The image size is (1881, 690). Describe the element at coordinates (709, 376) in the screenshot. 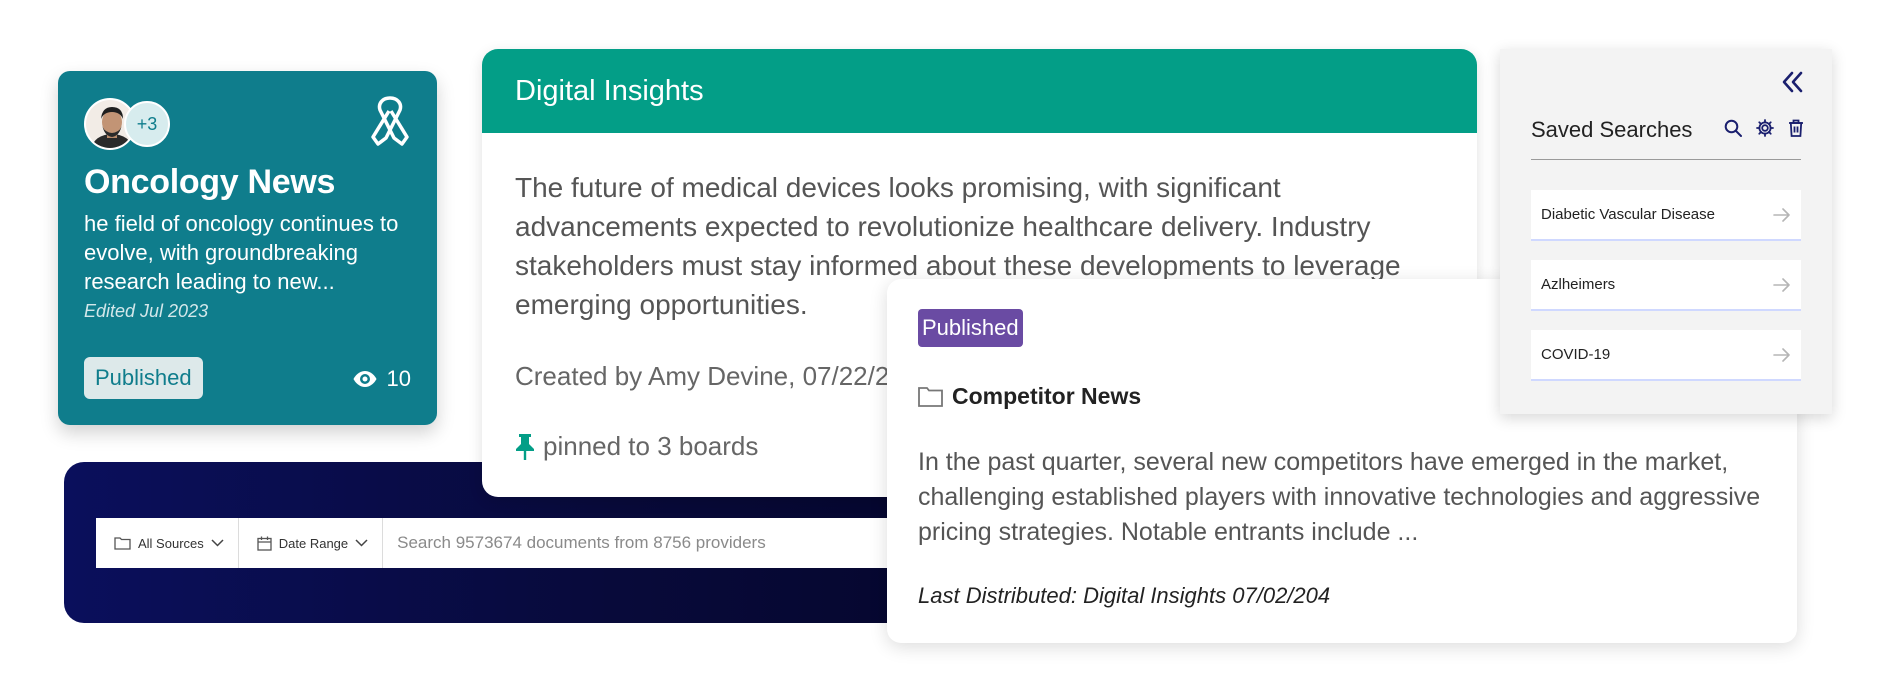

I see `created-by: Created by Amy Devine, 07/22/20` at that location.